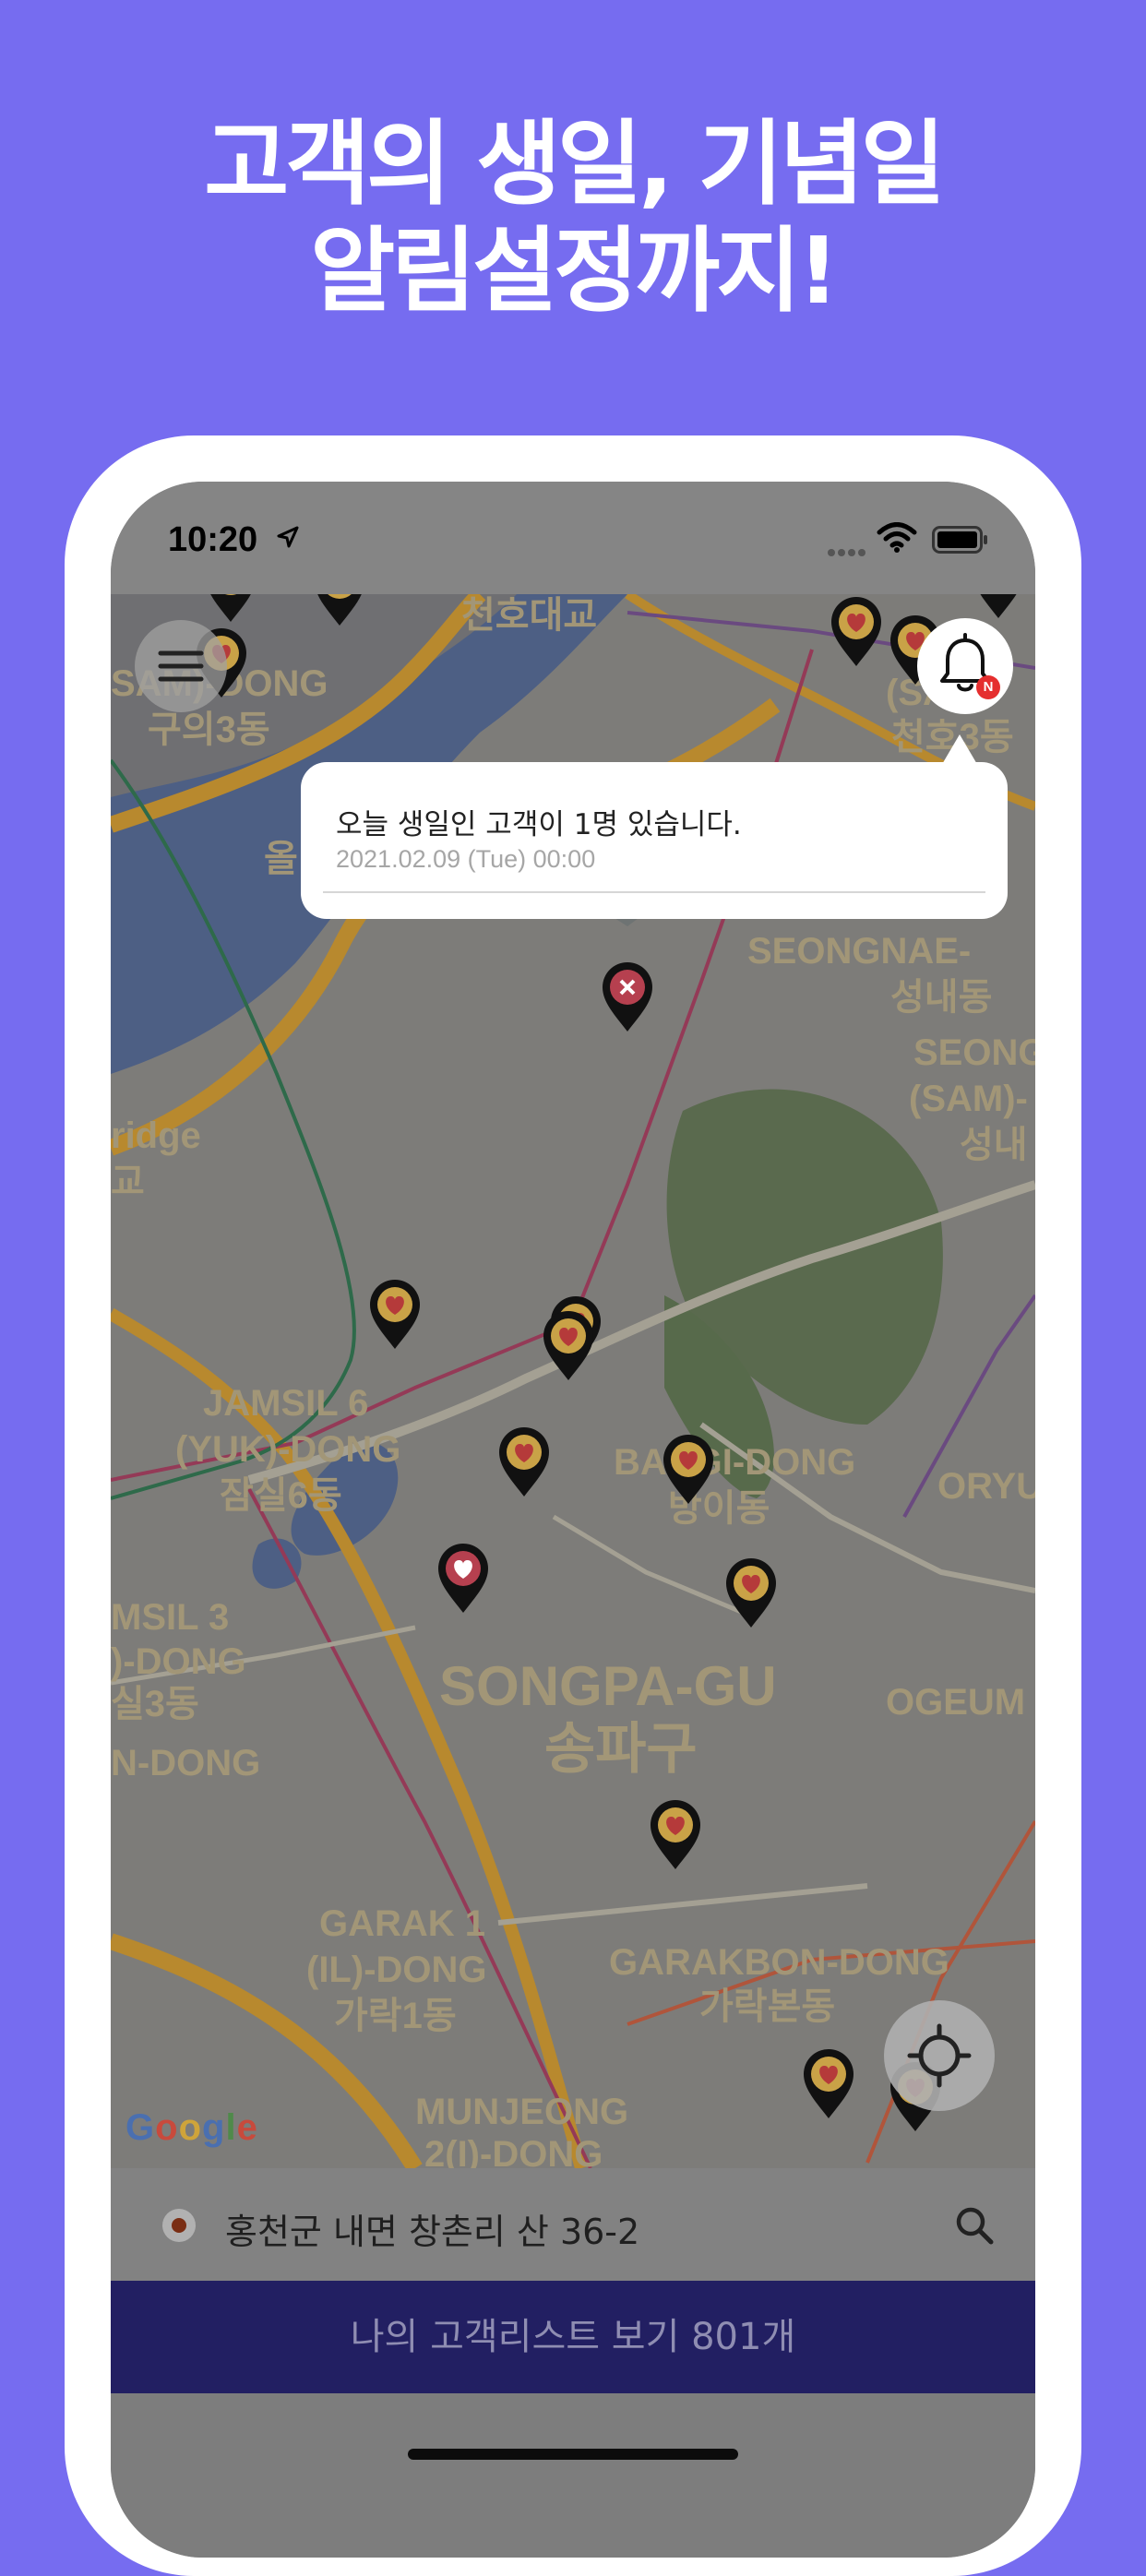 The width and height of the screenshot is (1146, 2576). I want to click on google-logo: Google, so click(191, 2128).